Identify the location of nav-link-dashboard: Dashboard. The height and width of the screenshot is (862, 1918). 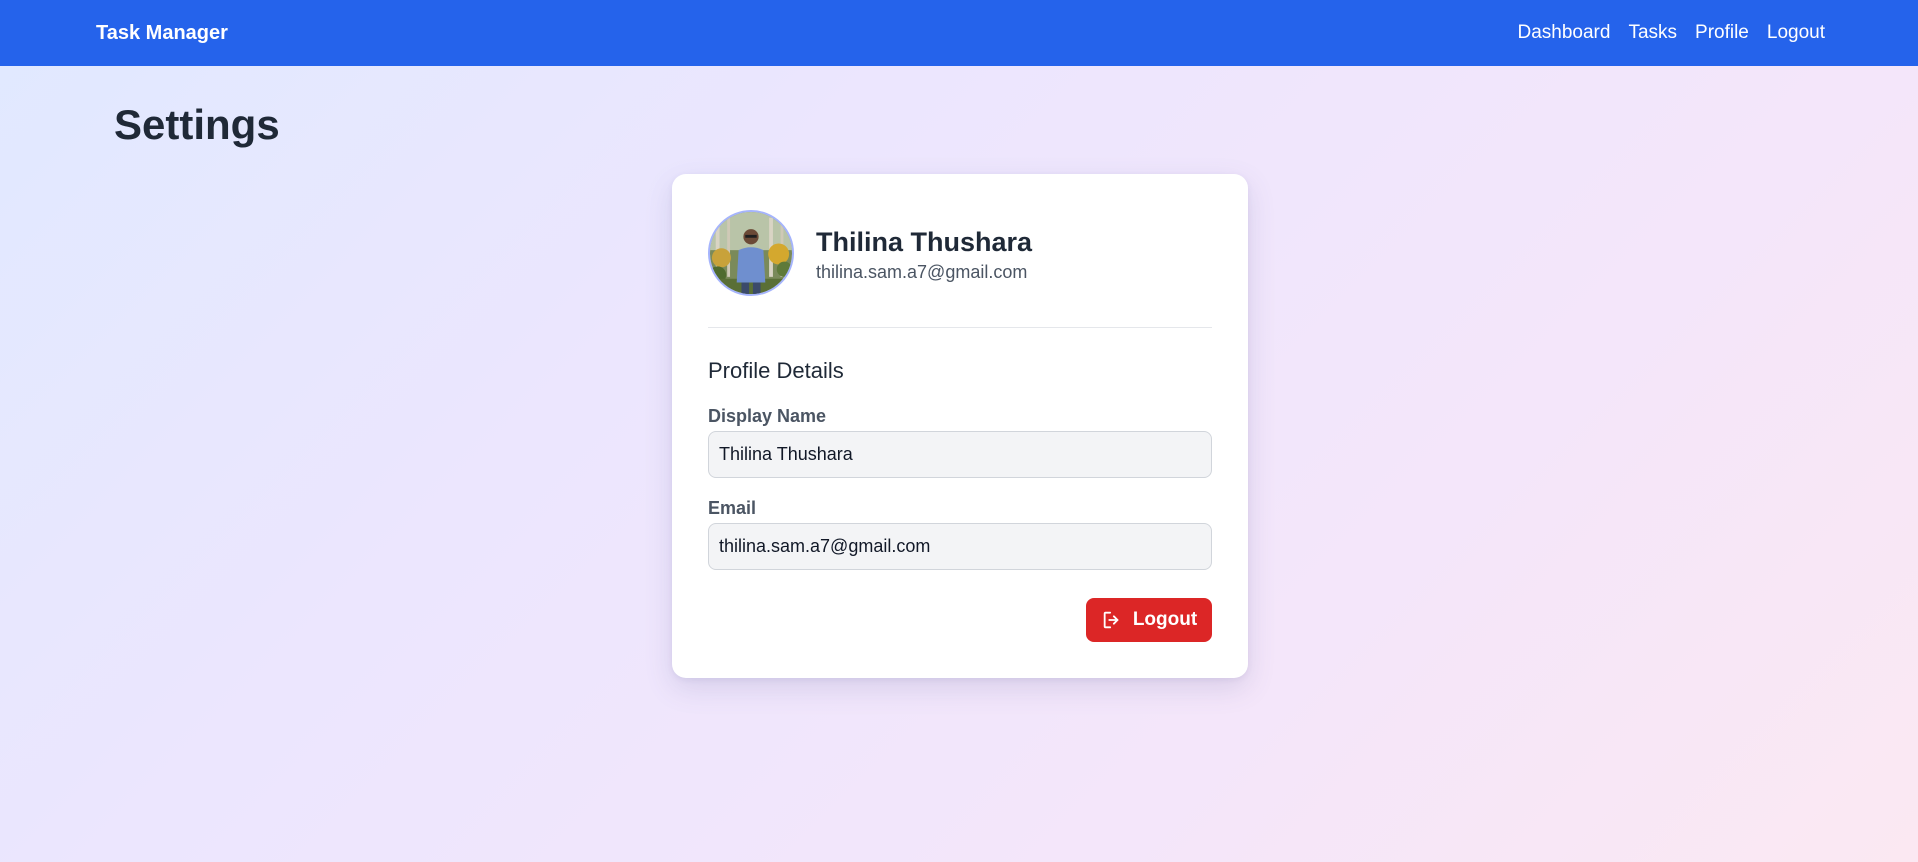
(1563, 33).